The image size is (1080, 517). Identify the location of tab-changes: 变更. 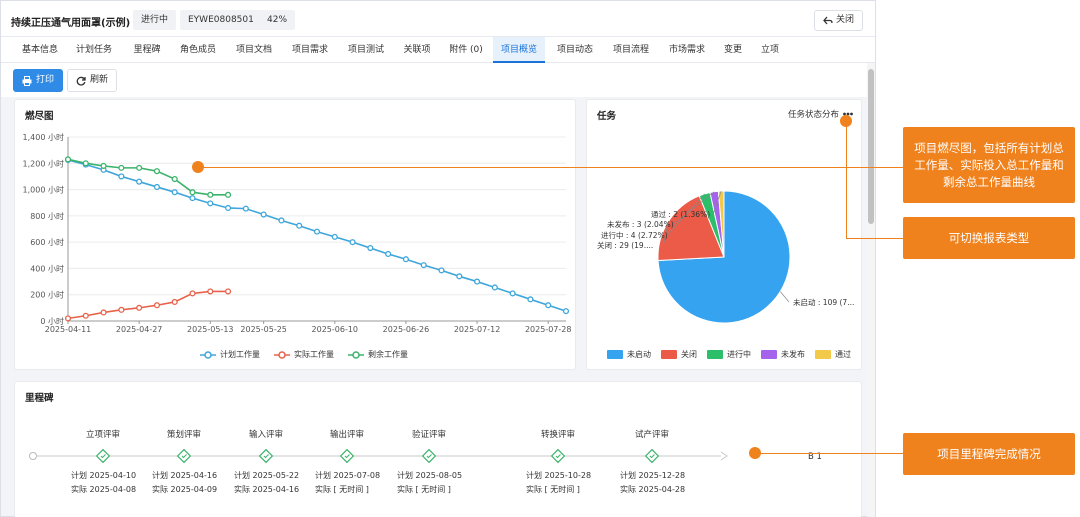
(733, 50).